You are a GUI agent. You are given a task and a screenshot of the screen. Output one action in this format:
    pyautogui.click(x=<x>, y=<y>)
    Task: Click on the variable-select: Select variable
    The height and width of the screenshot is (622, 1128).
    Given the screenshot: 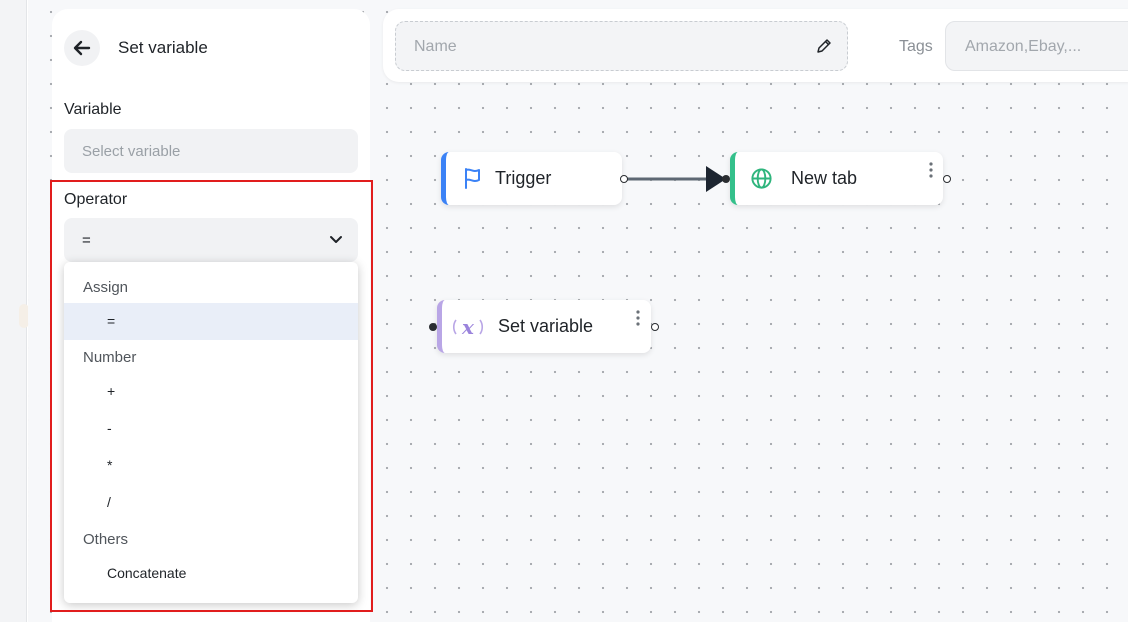 What is the action you would take?
    pyautogui.click(x=211, y=151)
    